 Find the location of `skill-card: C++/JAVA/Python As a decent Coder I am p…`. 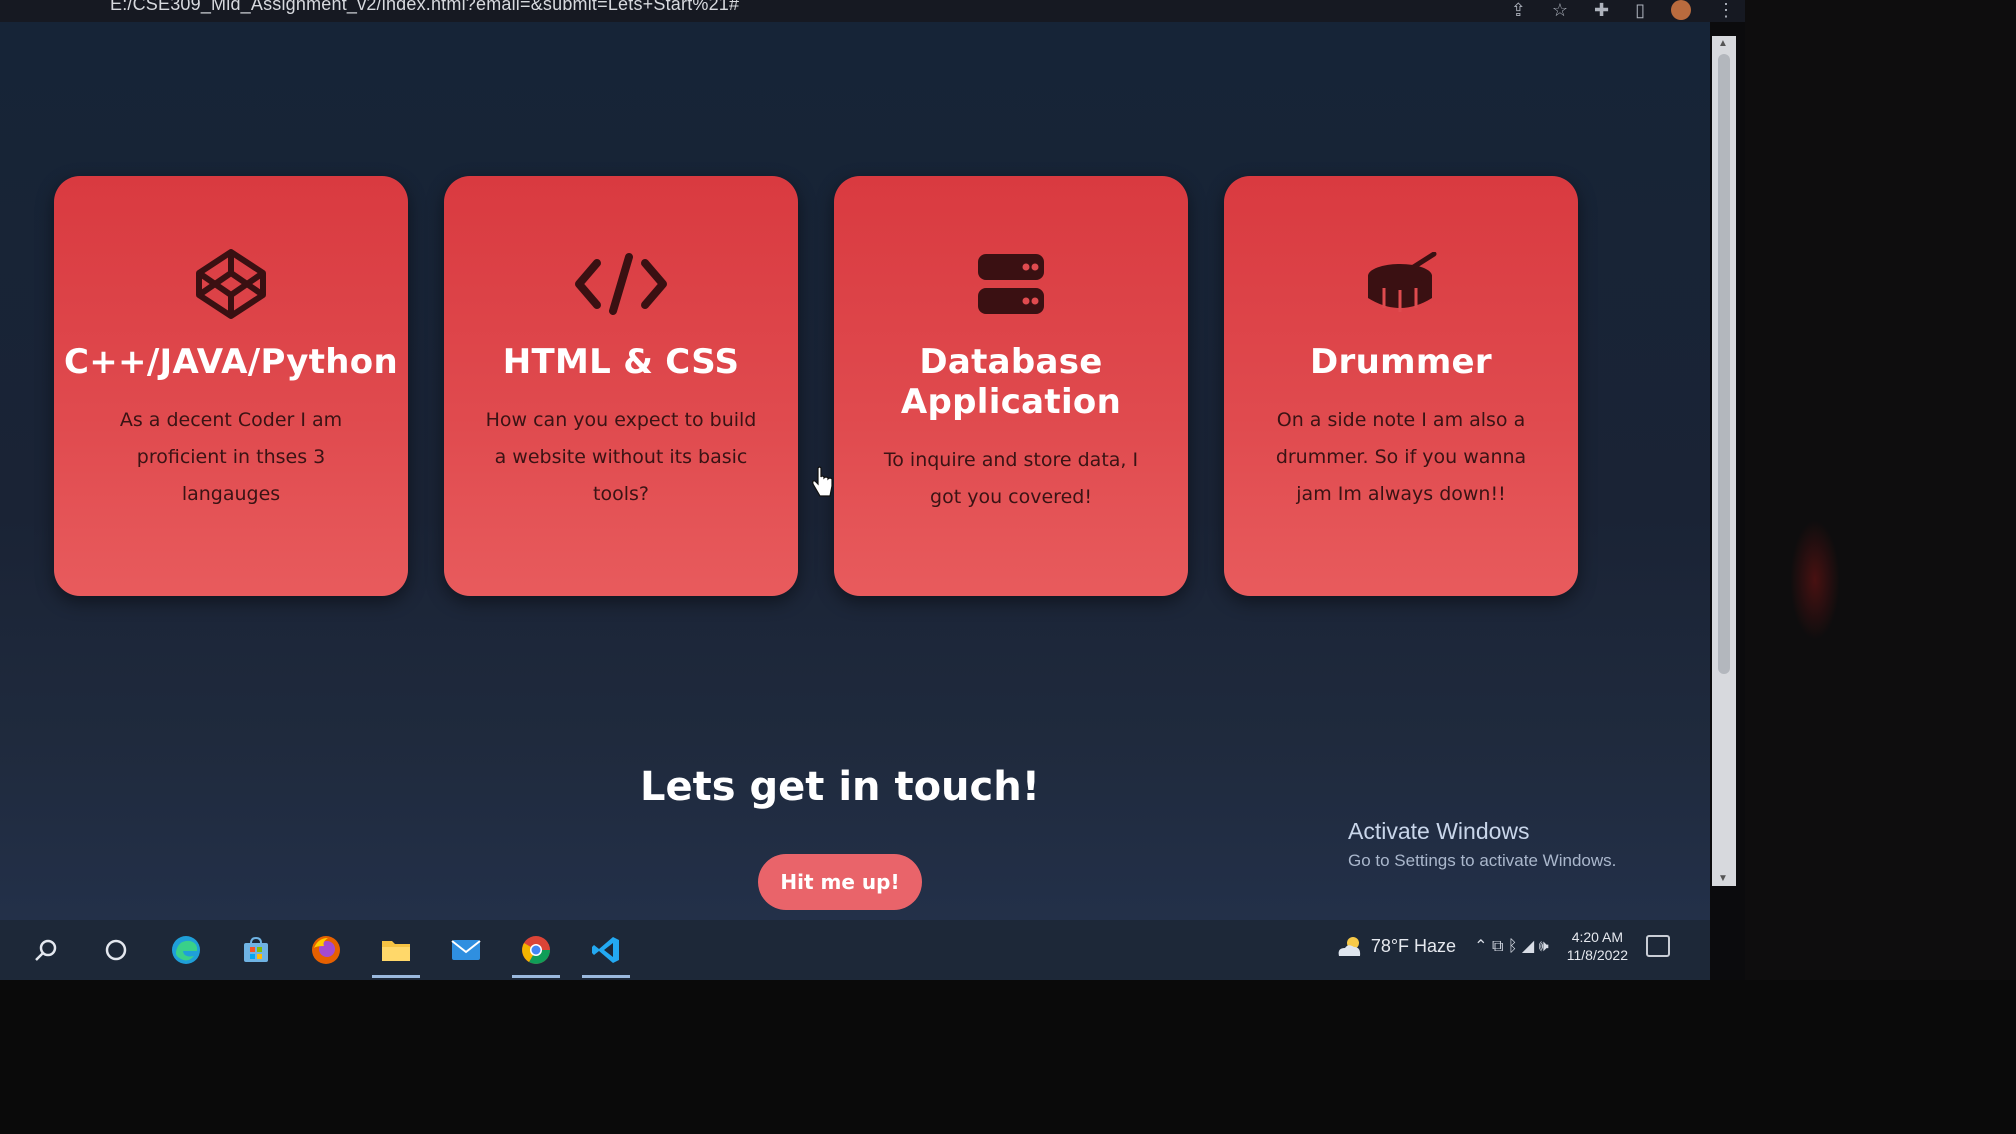

skill-card: C++/JAVA/Python As a decent Coder I am p… is located at coordinates (231, 386).